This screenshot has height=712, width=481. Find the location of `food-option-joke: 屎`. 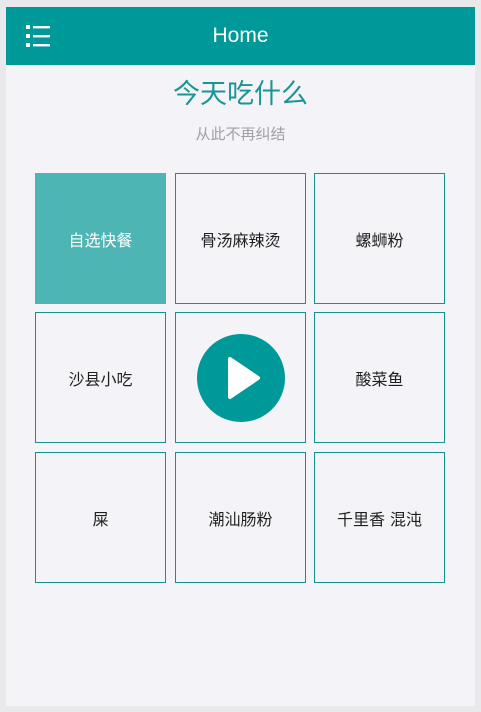

food-option-joke: 屎 is located at coordinates (100, 517).